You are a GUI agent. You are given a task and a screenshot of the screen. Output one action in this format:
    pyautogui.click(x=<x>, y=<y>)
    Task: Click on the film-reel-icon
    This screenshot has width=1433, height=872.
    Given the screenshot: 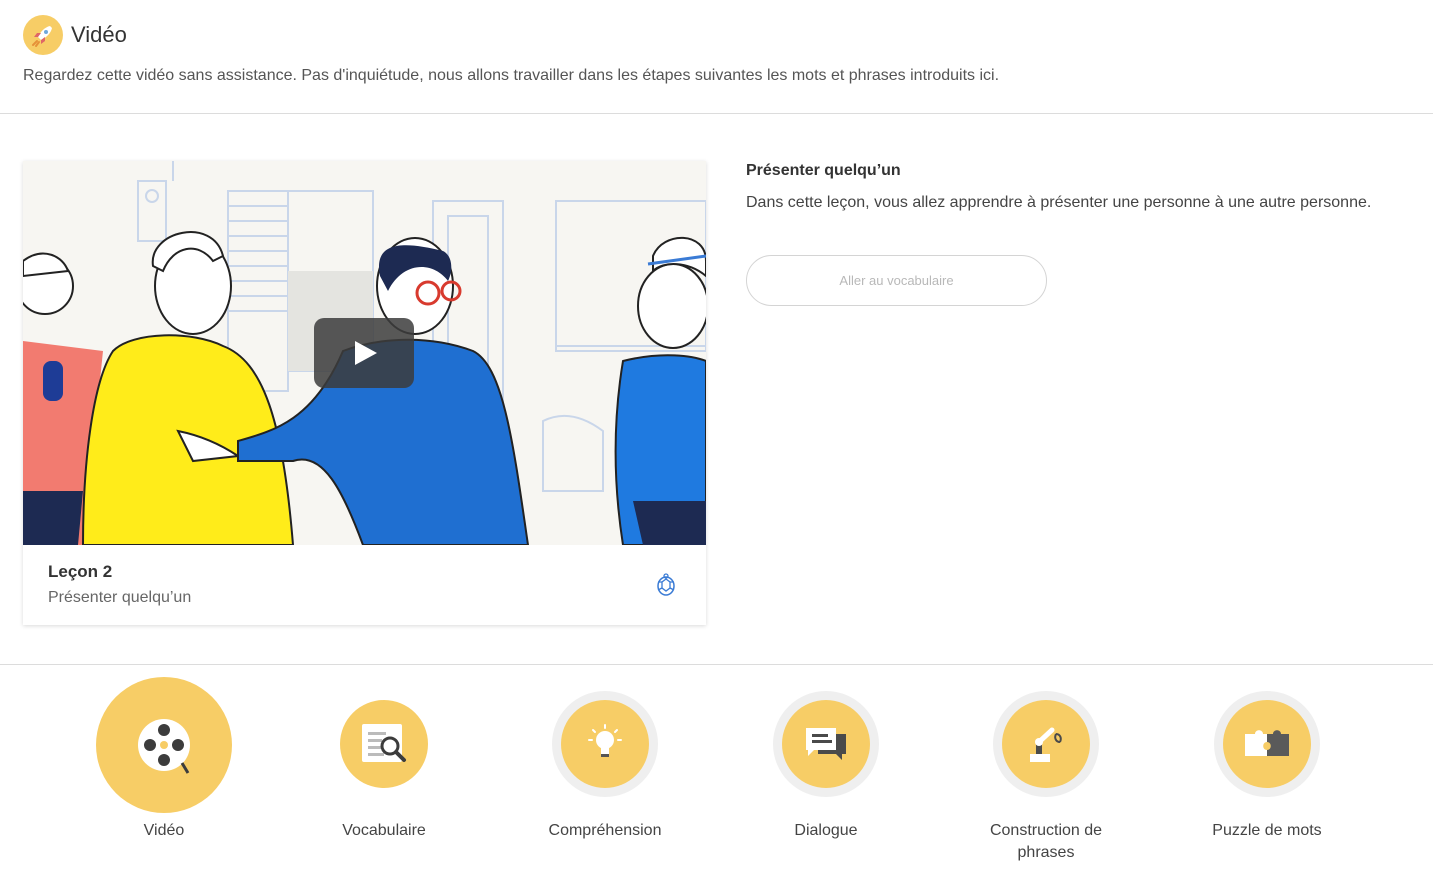 What is the action you would take?
    pyautogui.click(x=164, y=746)
    